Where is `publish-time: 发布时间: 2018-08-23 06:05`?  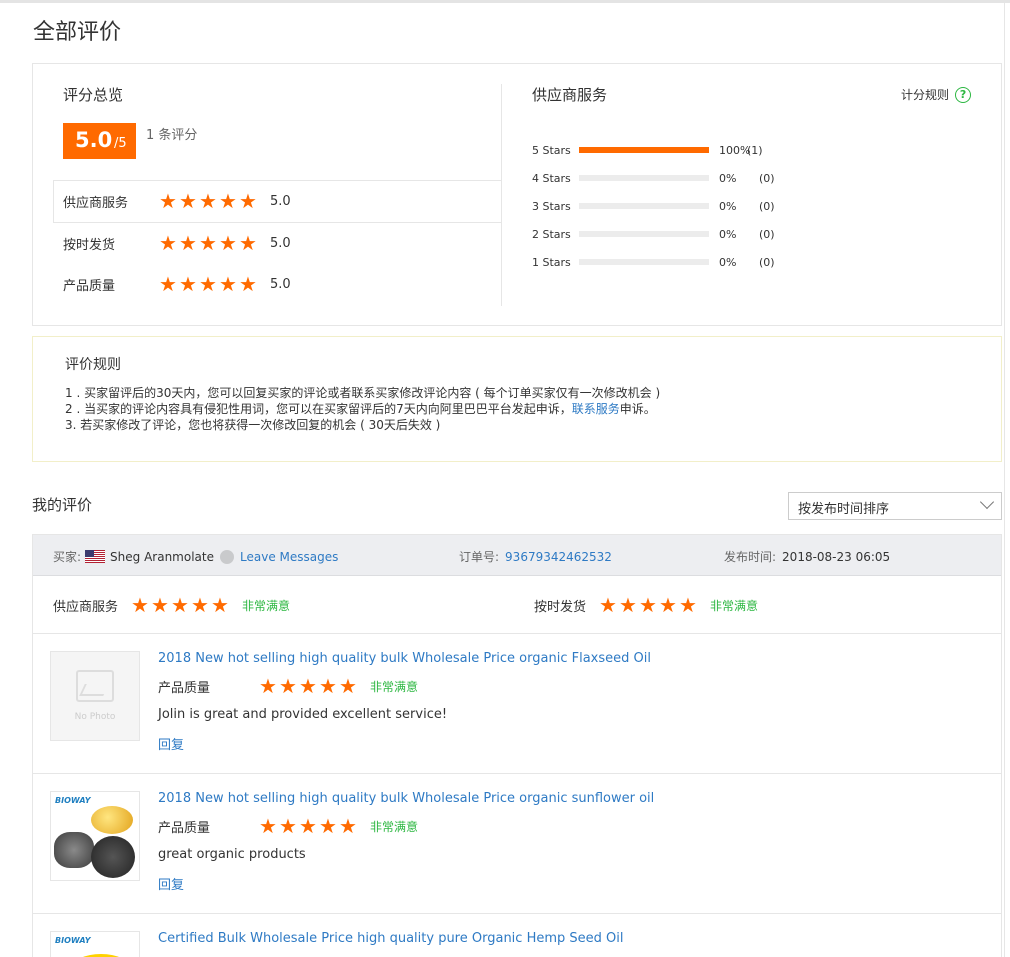
publish-time: 发布时间: 2018-08-23 06:05 is located at coordinates (807, 556).